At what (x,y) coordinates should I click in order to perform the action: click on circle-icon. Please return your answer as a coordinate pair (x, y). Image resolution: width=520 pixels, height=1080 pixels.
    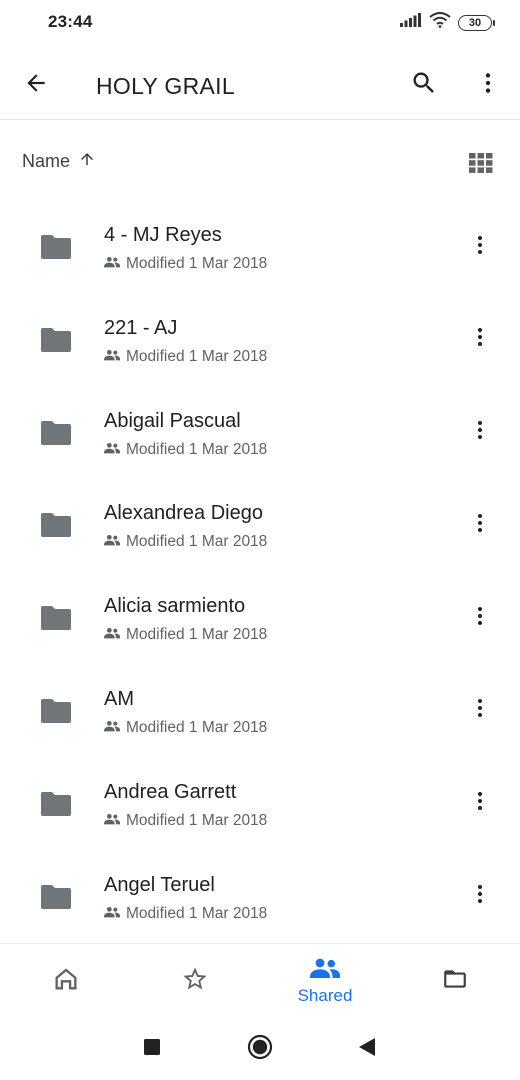
    Looking at the image, I should click on (260, 1049).